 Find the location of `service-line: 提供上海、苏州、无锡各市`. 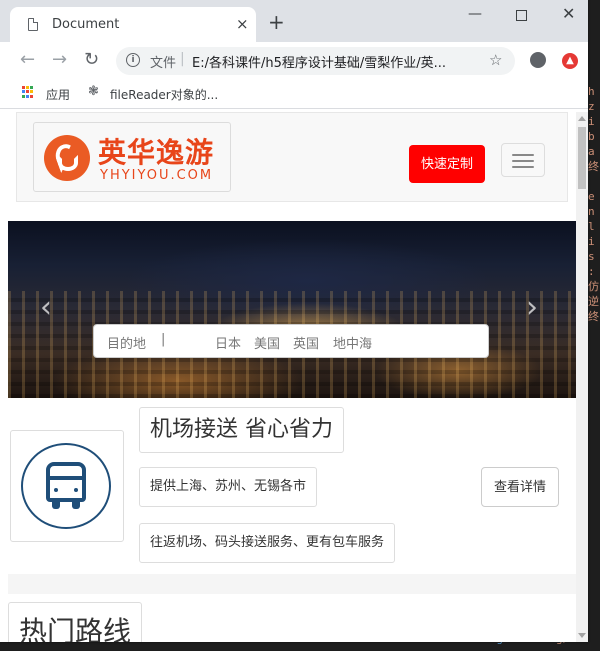

service-line: 提供上海、苏州、无锡各市 is located at coordinates (228, 487).